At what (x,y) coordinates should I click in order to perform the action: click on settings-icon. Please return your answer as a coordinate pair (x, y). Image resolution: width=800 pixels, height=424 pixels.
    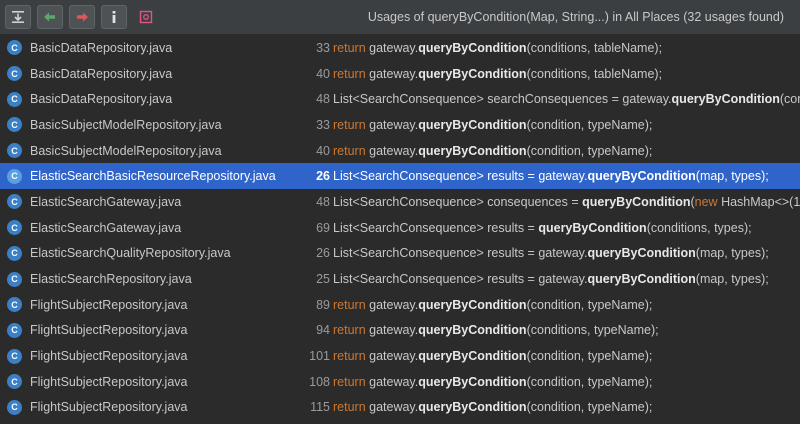
    Looking at the image, I should click on (146, 17).